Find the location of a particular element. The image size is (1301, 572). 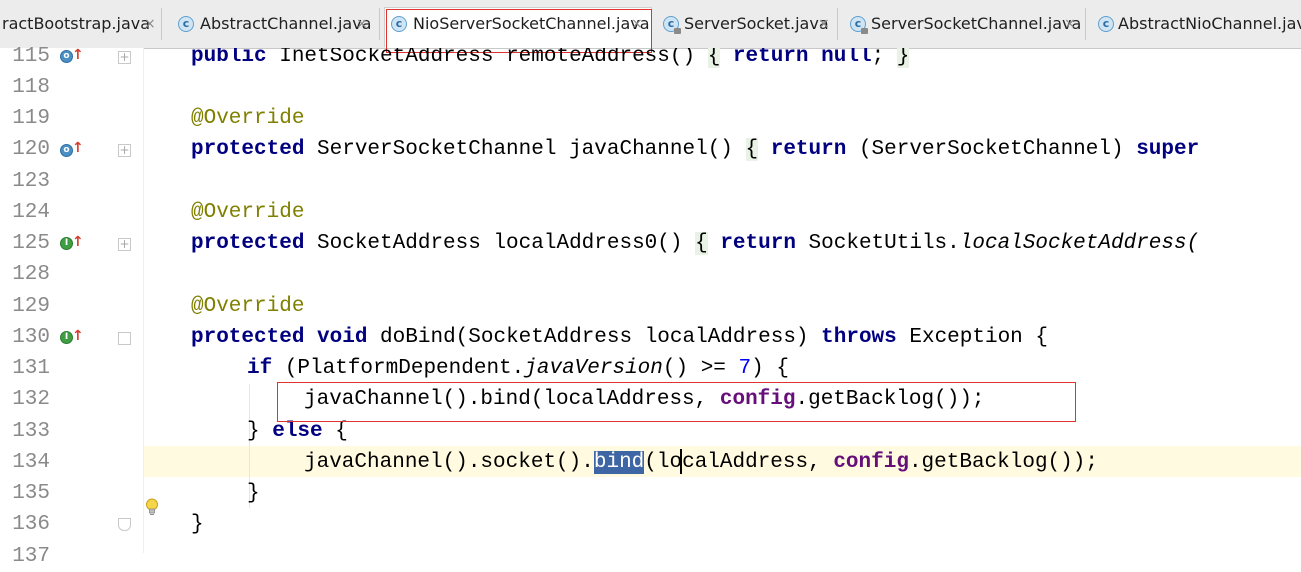

tab-label: ractBootstrap.java is located at coordinates (76, 23).